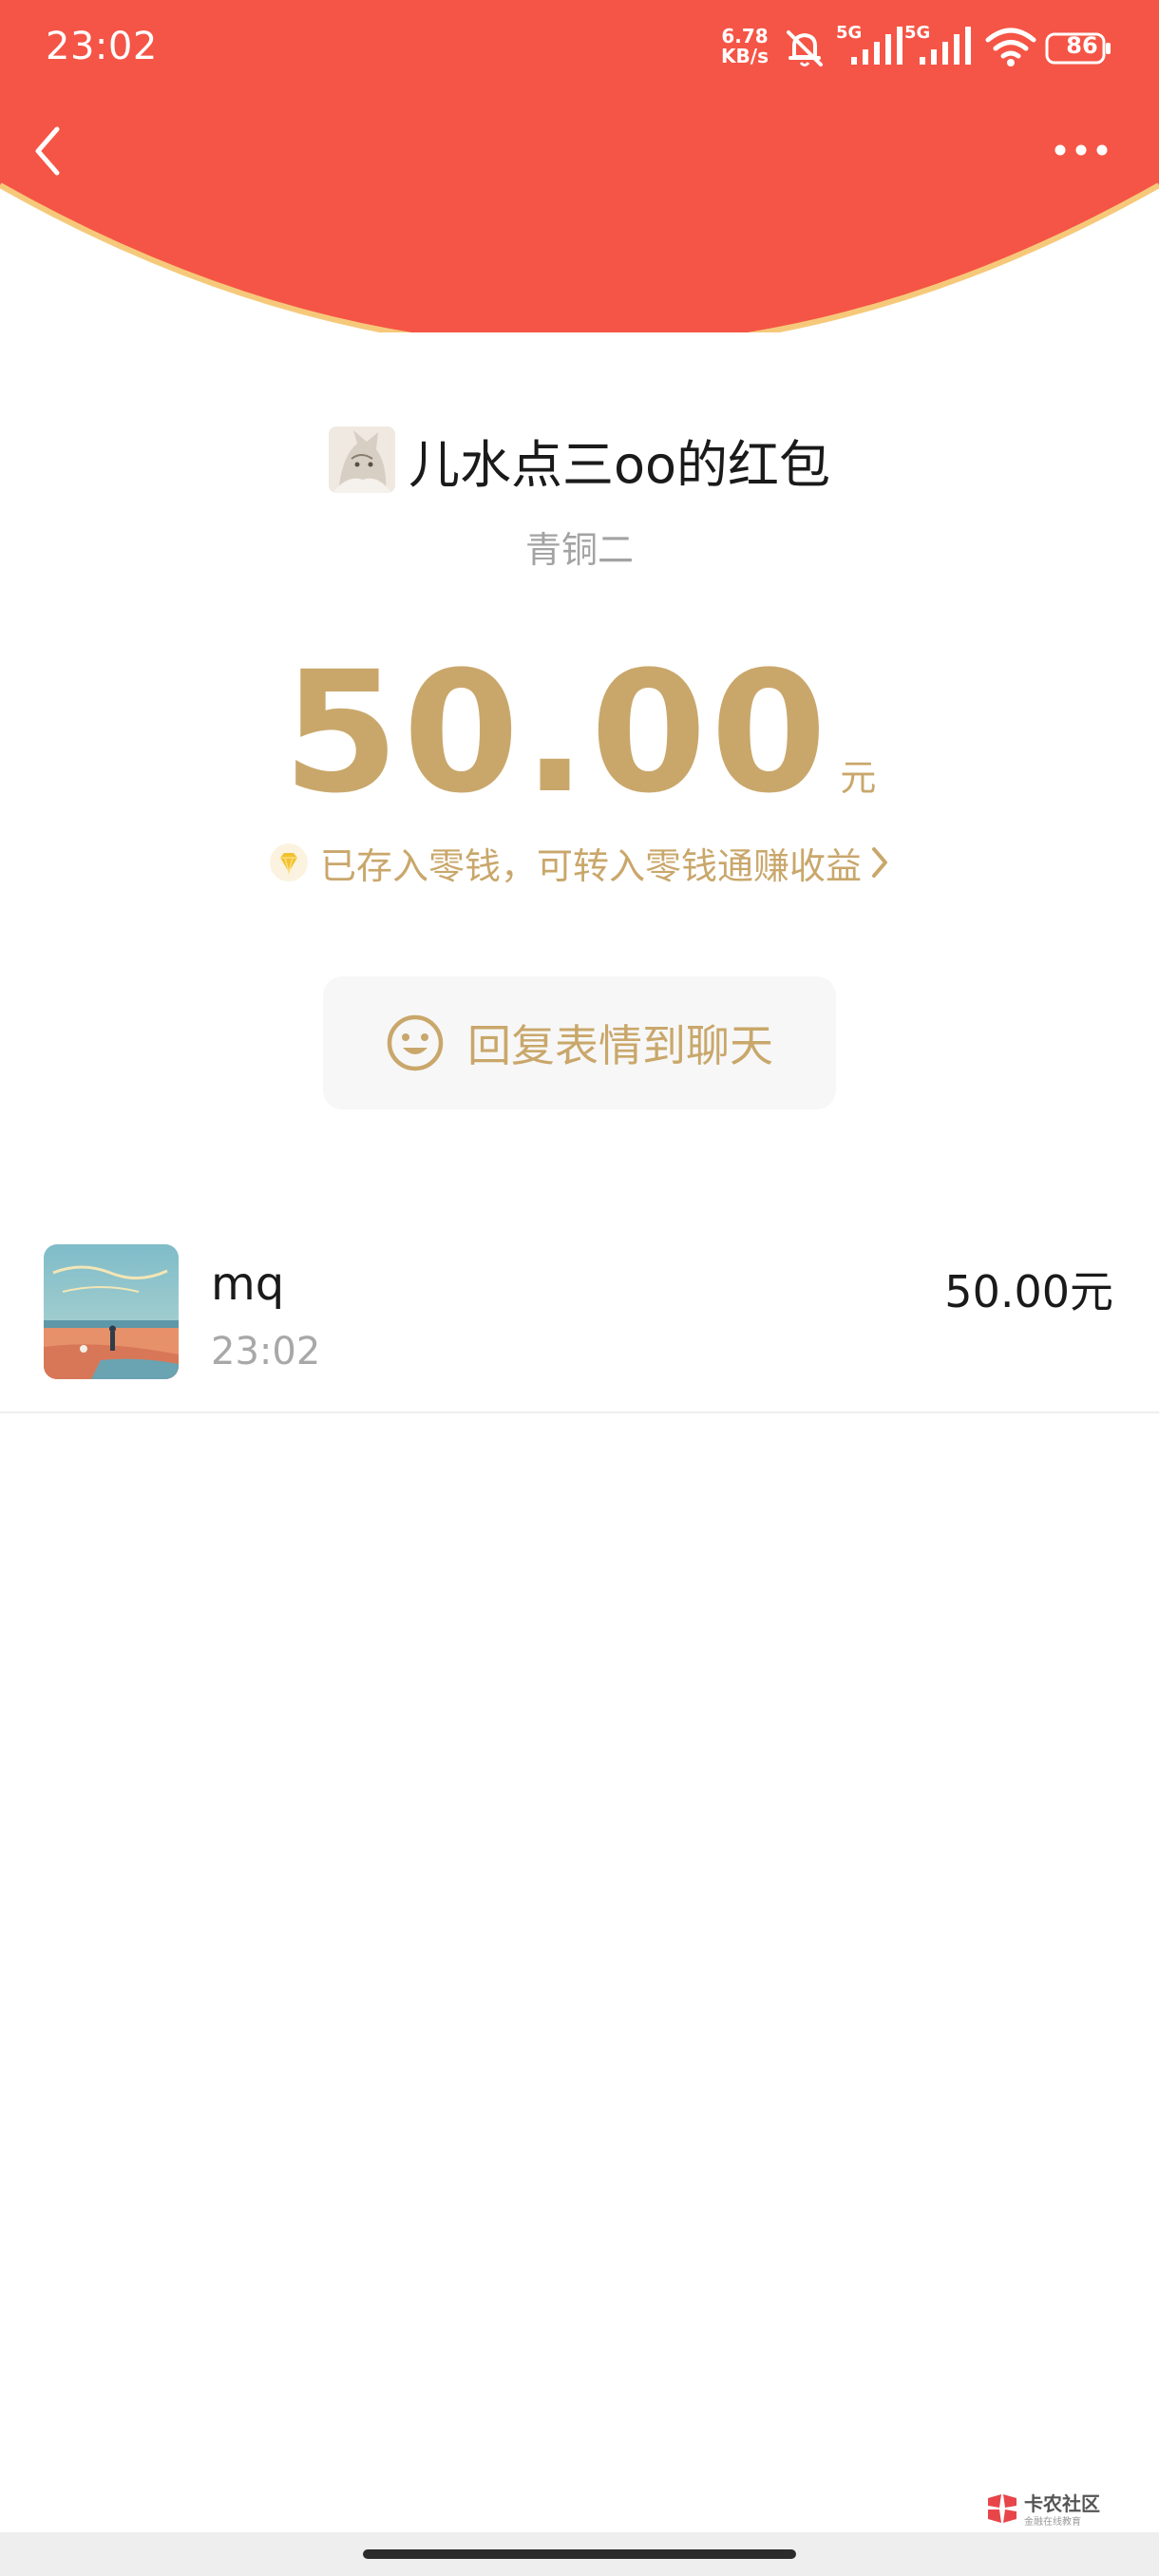 The image size is (1159, 2576). Describe the element at coordinates (579, 47) in the screenshot. I see `status-bar: 23:02 6.78 KB/s 5G 5G 86` at that location.